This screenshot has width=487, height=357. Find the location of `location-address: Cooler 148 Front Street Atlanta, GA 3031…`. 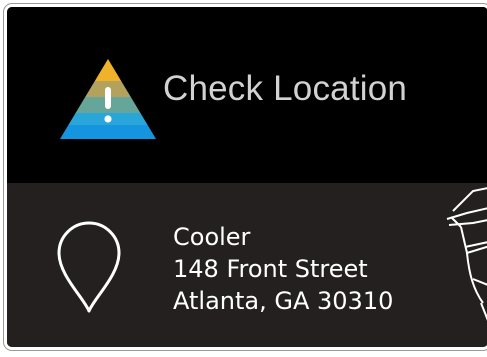

location-address: Cooler 148 Front Street Atlanta, GA 3031… is located at coordinates (283, 269).